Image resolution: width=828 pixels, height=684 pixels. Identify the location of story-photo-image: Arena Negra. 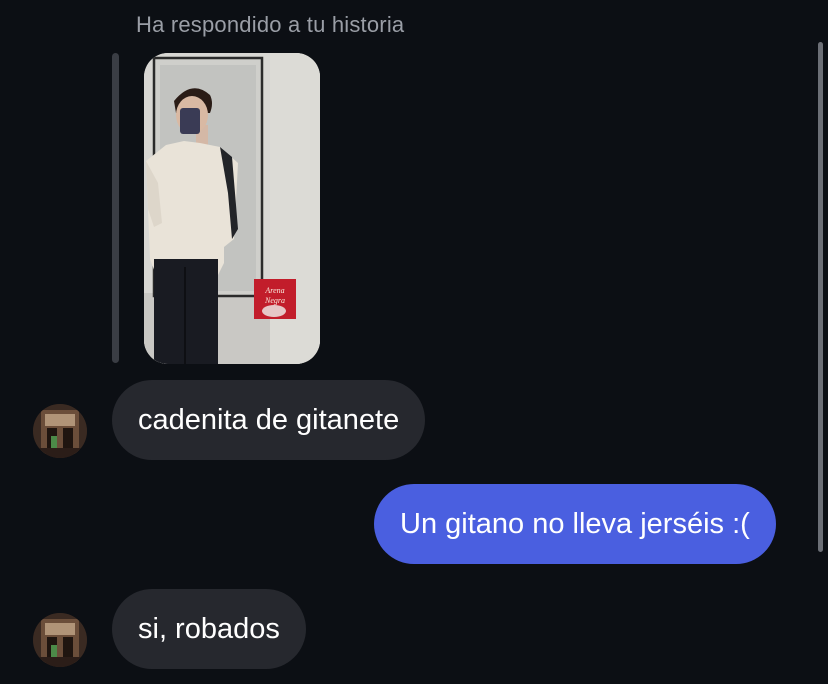
(232, 208).